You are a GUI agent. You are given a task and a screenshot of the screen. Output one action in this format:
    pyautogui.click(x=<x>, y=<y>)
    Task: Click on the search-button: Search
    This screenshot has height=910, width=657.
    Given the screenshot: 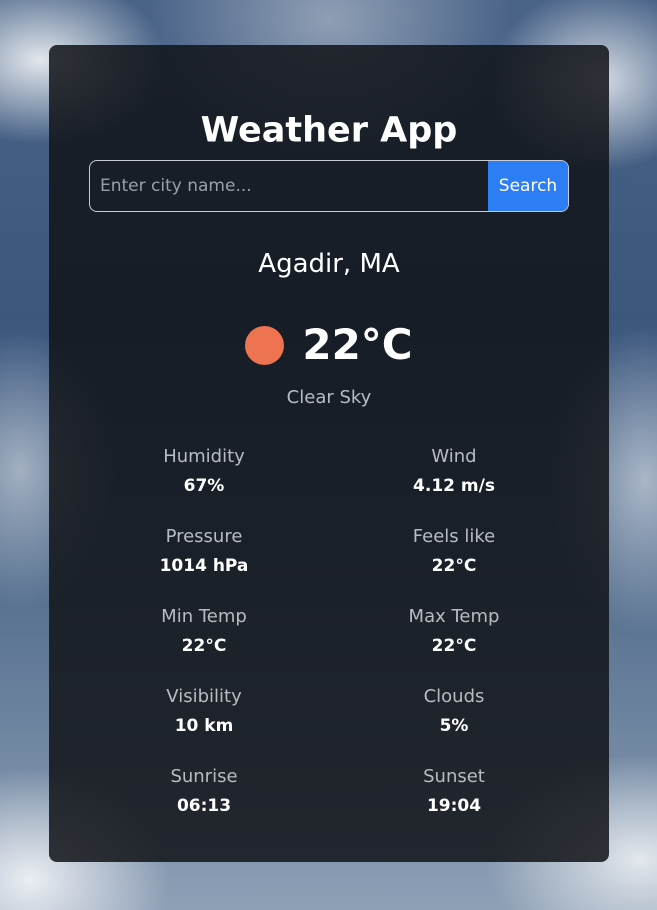 What is the action you would take?
    pyautogui.click(x=528, y=186)
    